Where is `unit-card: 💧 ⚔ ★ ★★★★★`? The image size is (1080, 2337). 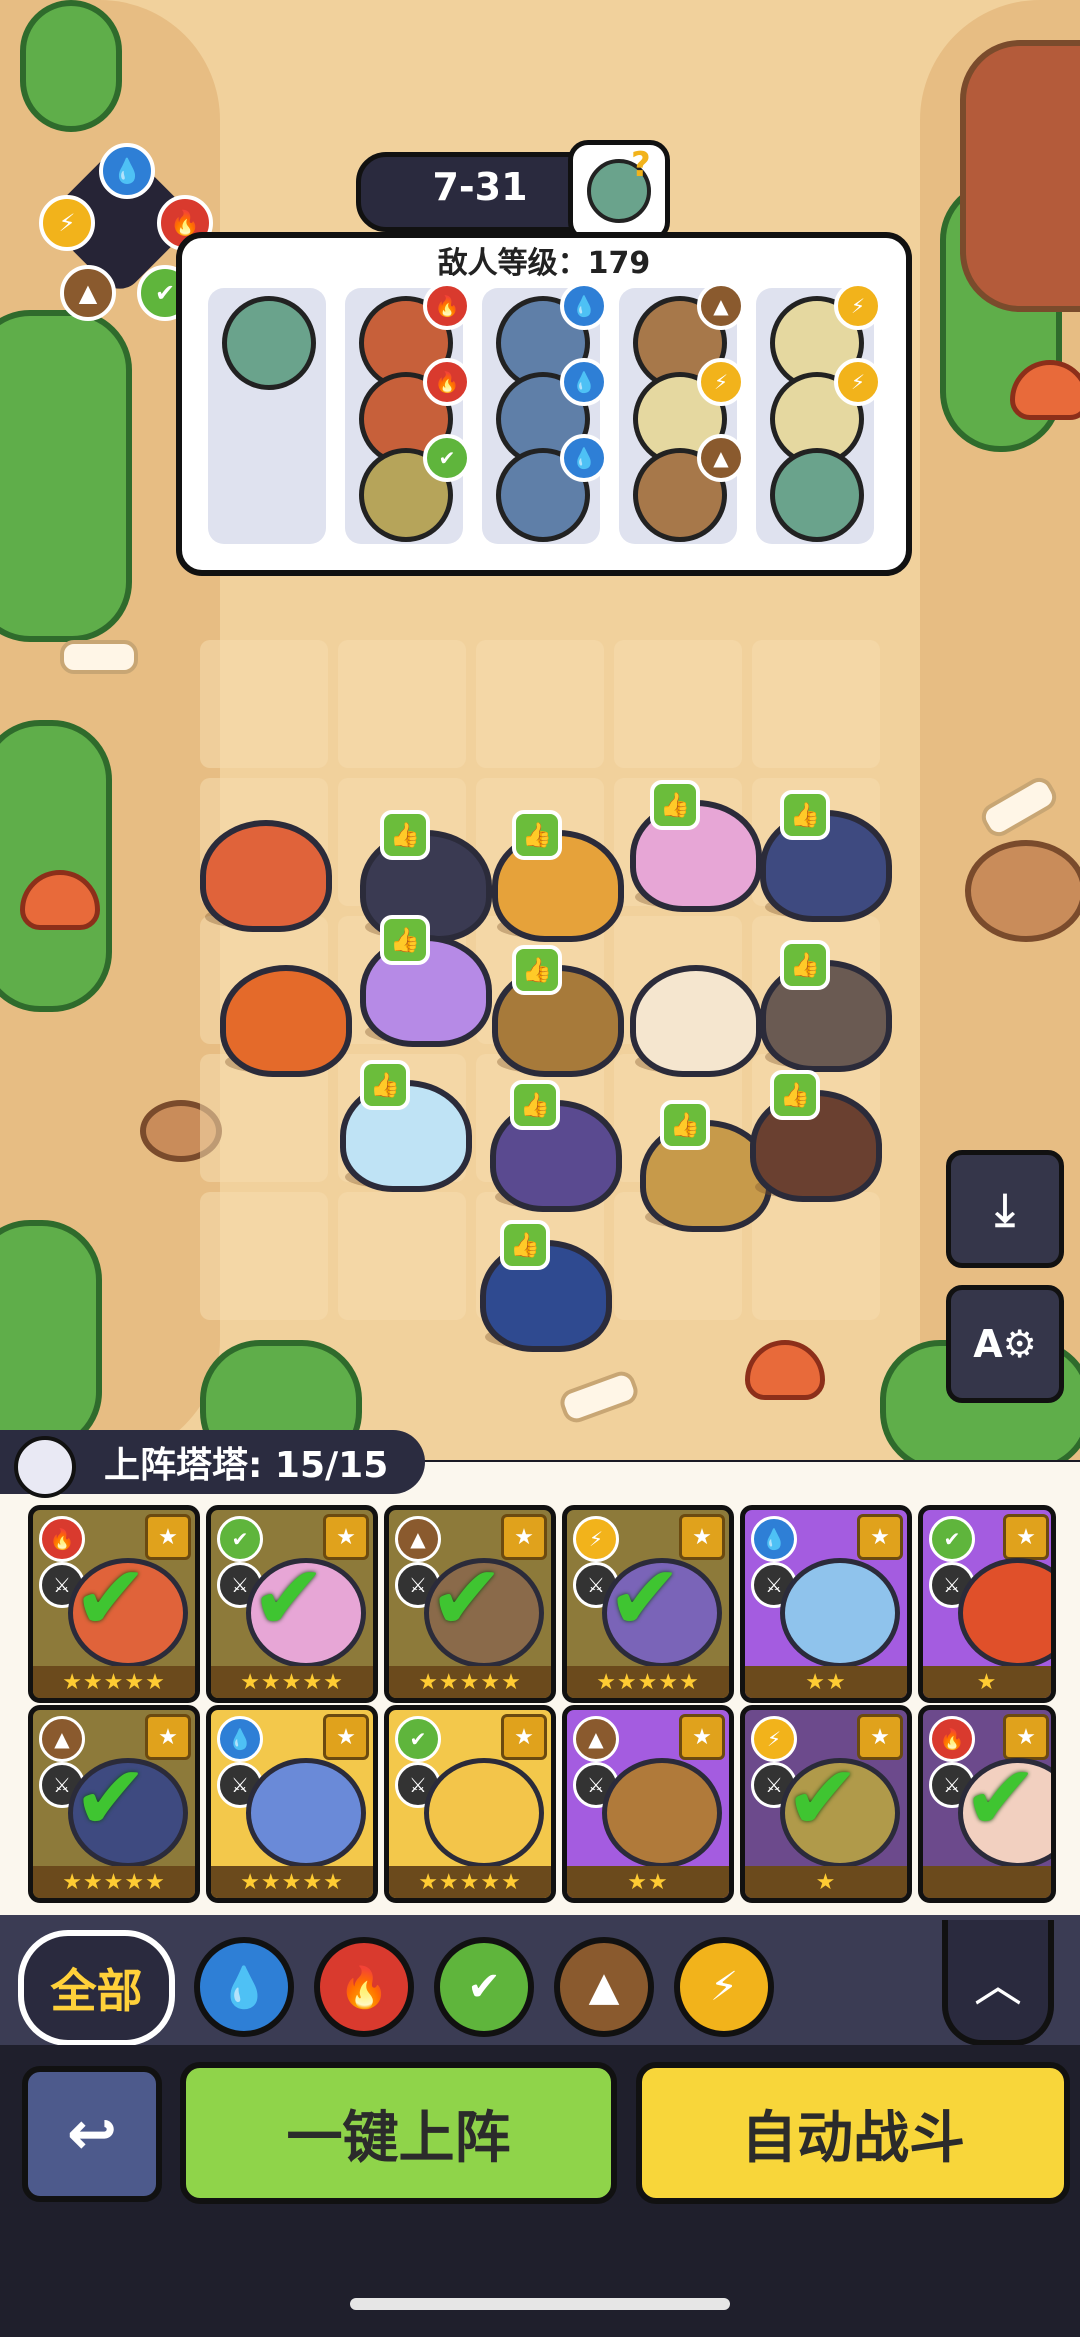
unit-card: 💧 ⚔ ★ ★★★★★ is located at coordinates (292, 1804).